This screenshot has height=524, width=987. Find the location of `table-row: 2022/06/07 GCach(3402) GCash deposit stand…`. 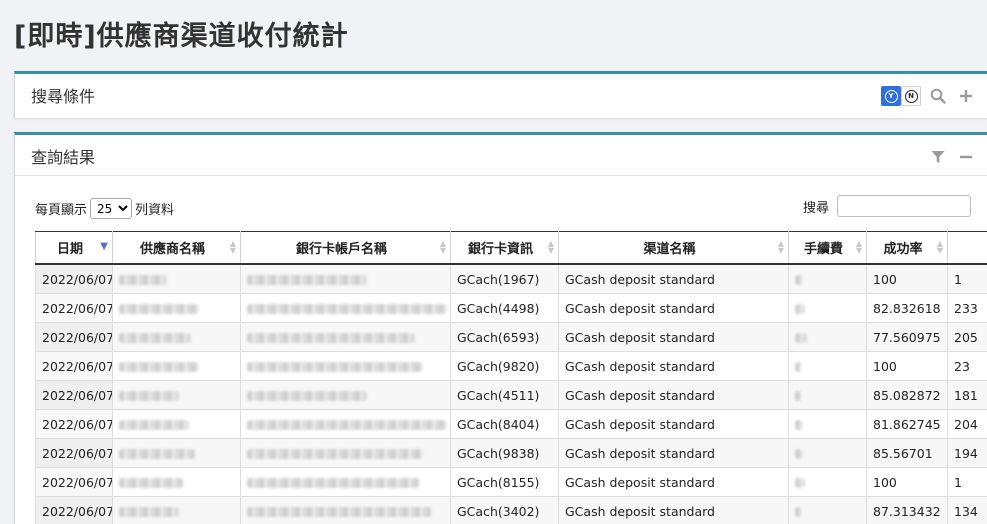

table-row: 2022/06/07 GCach(3402) GCash deposit stand… is located at coordinates (511, 510).